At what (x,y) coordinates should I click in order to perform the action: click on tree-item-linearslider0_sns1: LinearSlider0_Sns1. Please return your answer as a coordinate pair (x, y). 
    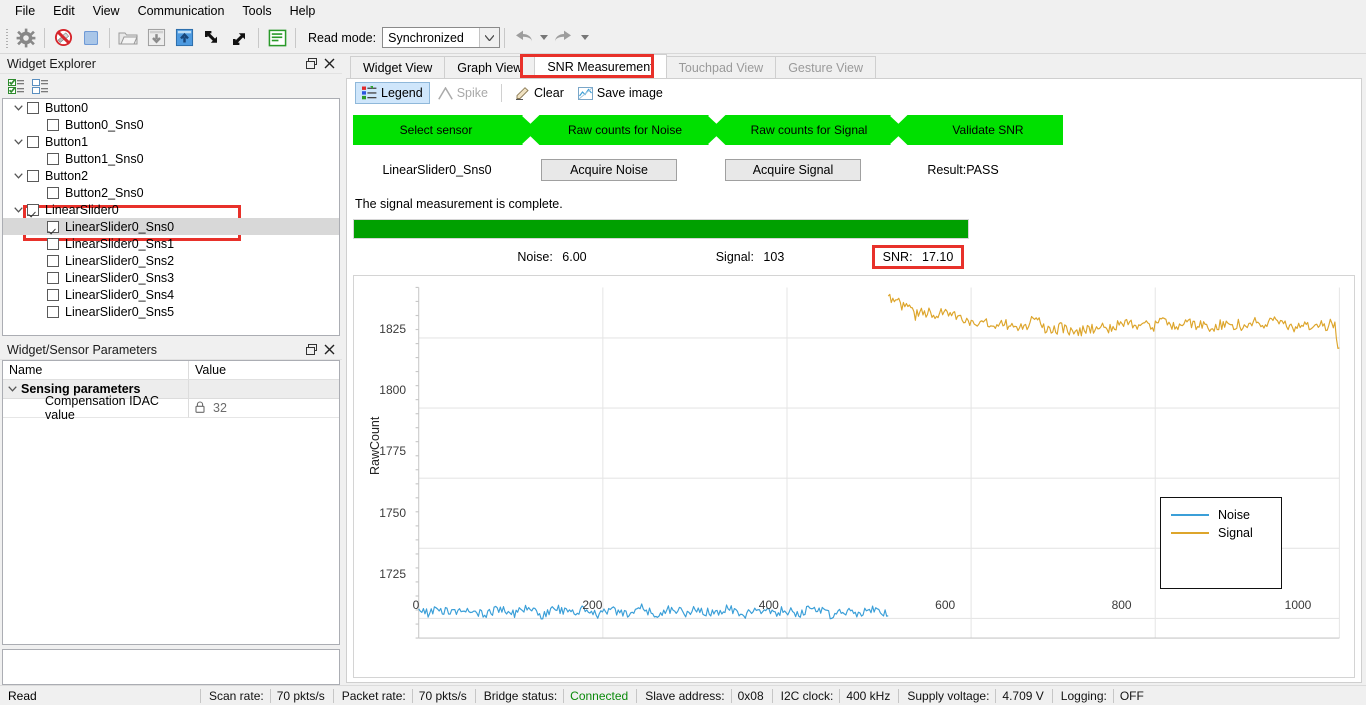
    Looking at the image, I should click on (171, 243).